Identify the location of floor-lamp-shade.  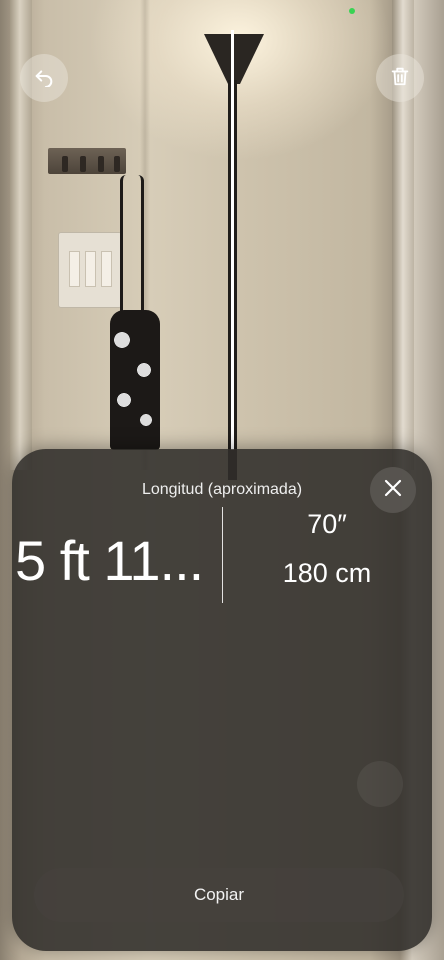
(234, 59).